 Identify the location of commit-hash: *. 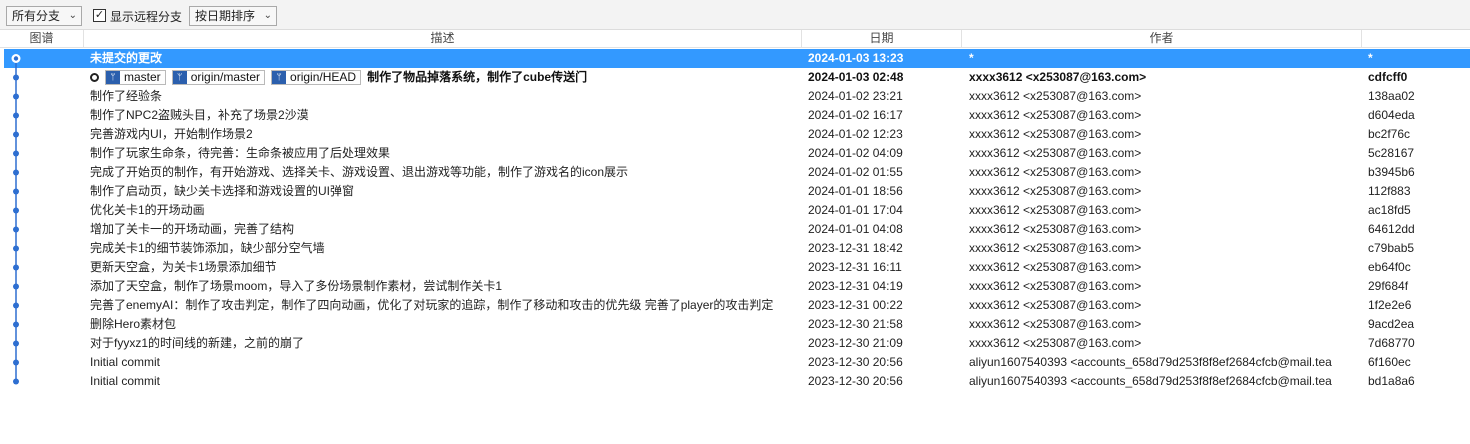
(1370, 58).